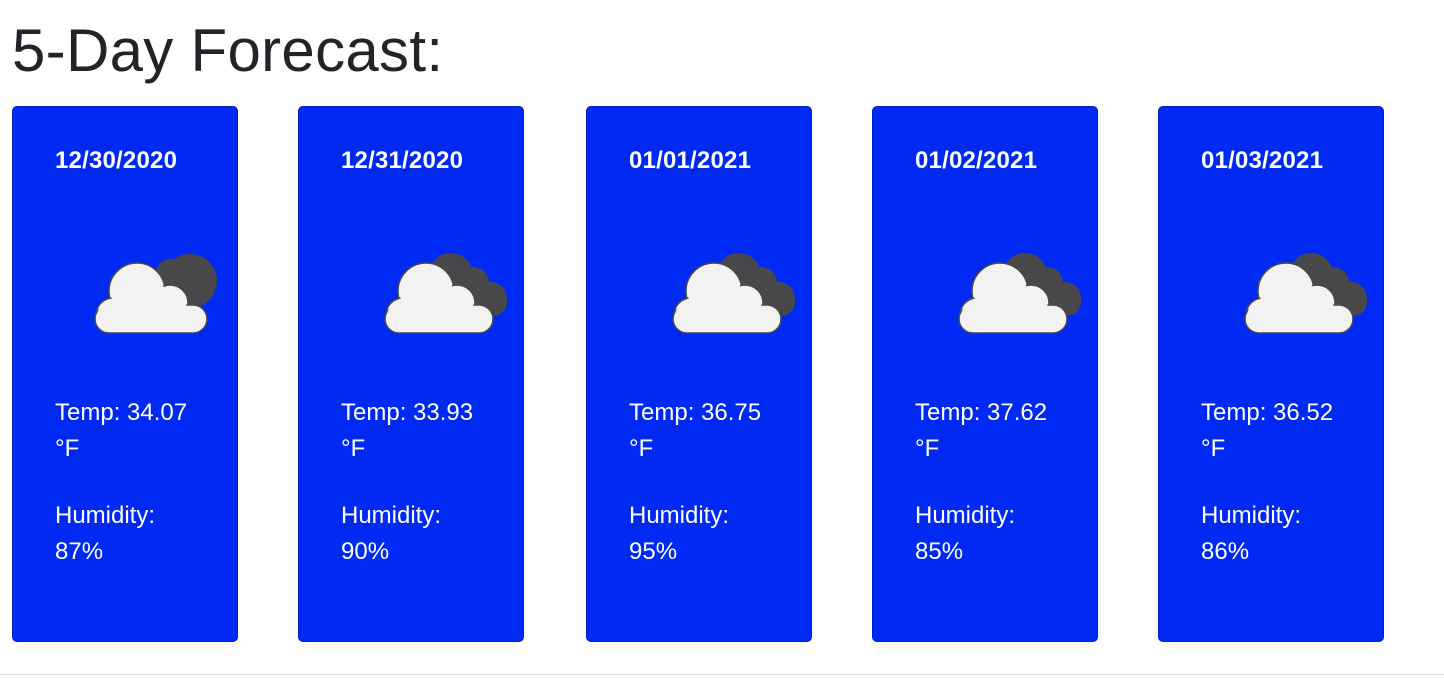  What do you see at coordinates (1286, 431) in the screenshot?
I see `forecast-temp: Temp: 36.52 °F` at bounding box center [1286, 431].